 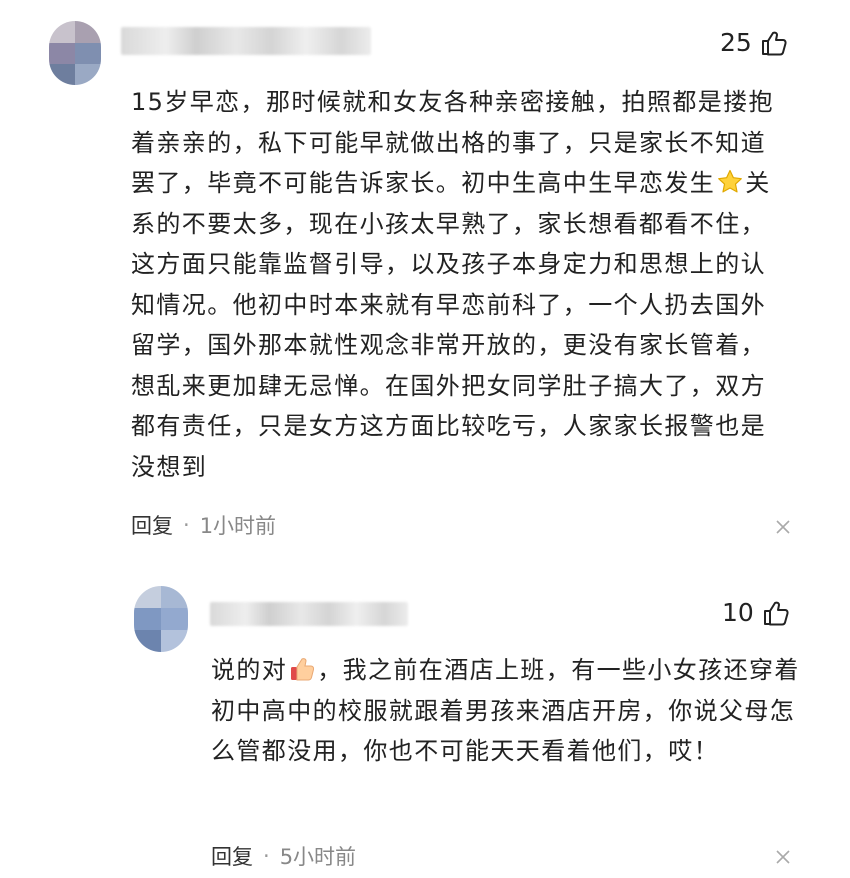 What do you see at coordinates (238, 526) in the screenshot?
I see `timestamp: 1小时前` at bounding box center [238, 526].